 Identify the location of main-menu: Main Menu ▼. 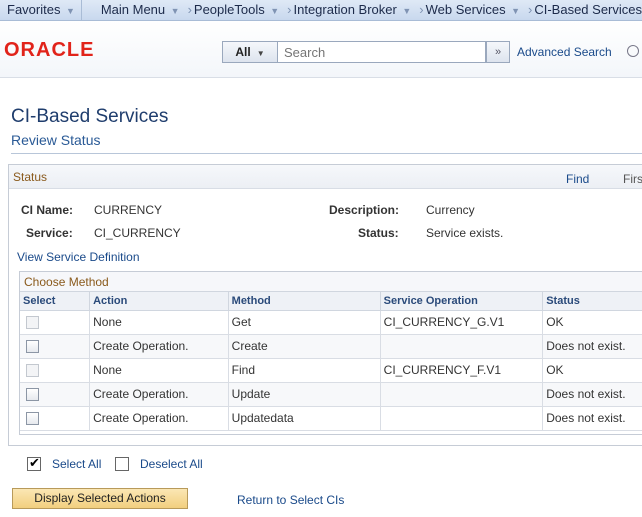
(131, 10).